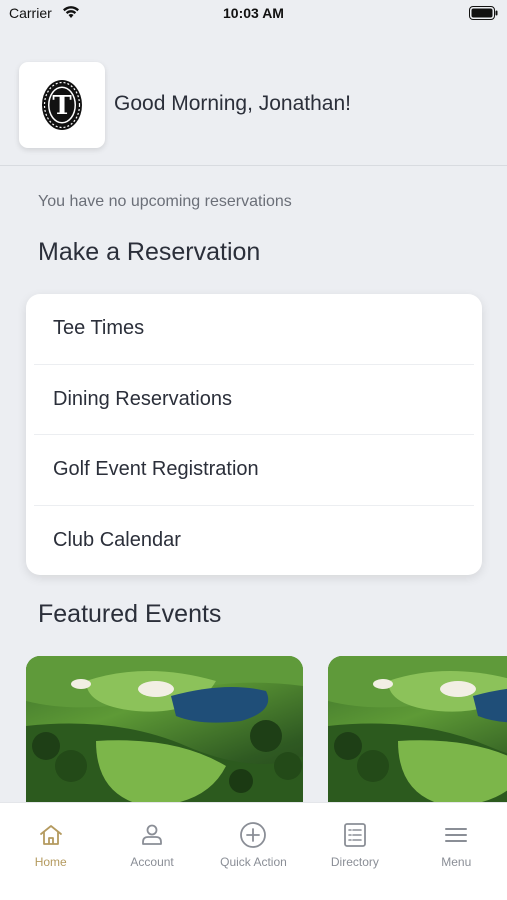  Describe the element at coordinates (232, 103) in the screenshot. I see `greeting-text: Good Morning, Jonathan!` at that location.